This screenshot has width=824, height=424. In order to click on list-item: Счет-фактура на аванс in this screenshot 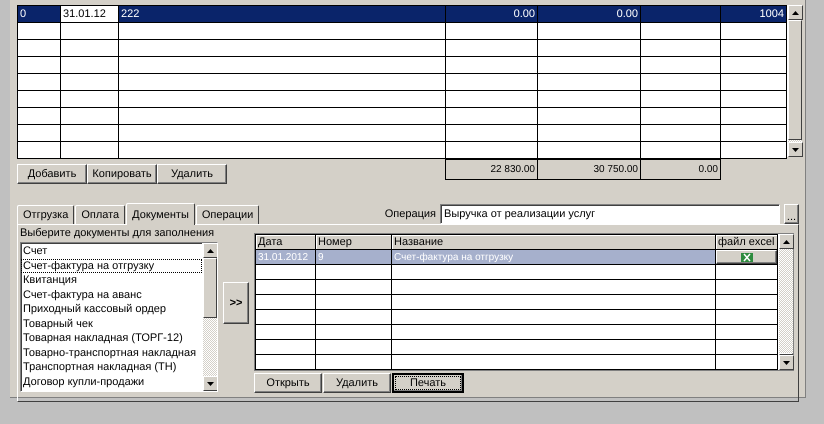, I will do `click(111, 295)`.